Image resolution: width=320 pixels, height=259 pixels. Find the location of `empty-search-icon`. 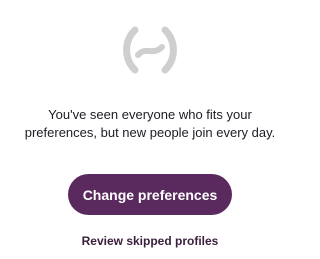

empty-search-icon is located at coordinates (150, 50).